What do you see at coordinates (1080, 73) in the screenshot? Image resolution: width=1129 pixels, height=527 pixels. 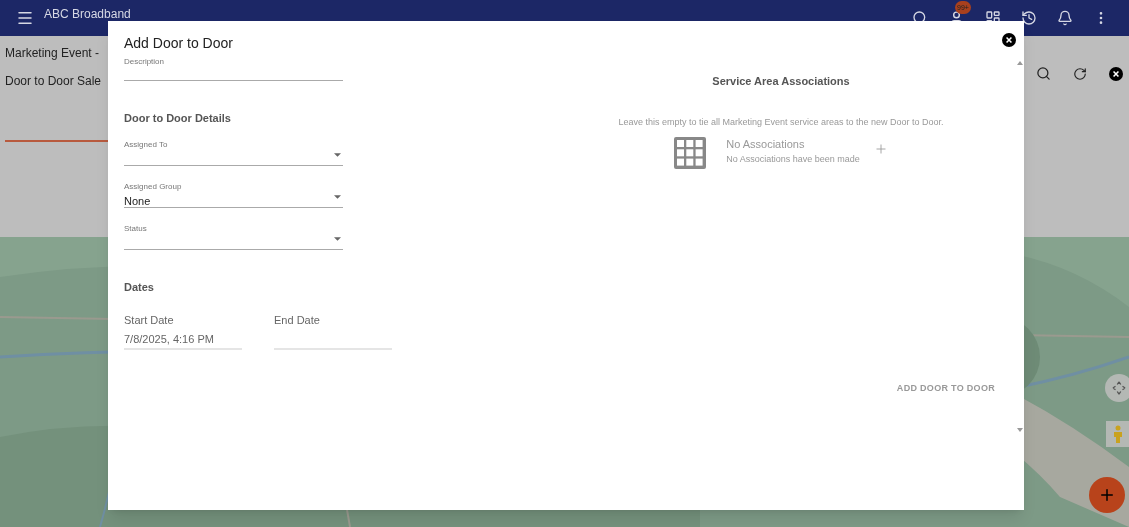 I see `refresh-icon` at bounding box center [1080, 73].